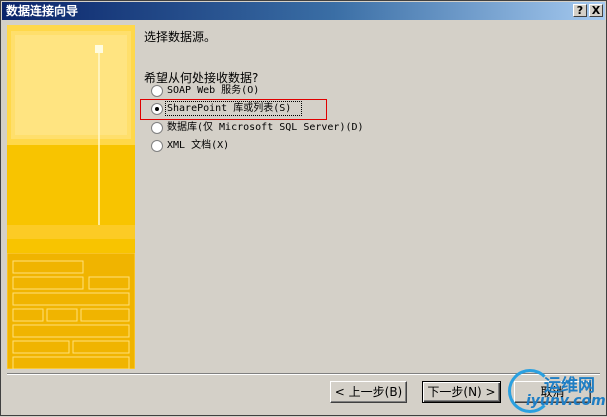 The width and height of the screenshot is (607, 417). I want to click on radio-database, so click(157, 128).